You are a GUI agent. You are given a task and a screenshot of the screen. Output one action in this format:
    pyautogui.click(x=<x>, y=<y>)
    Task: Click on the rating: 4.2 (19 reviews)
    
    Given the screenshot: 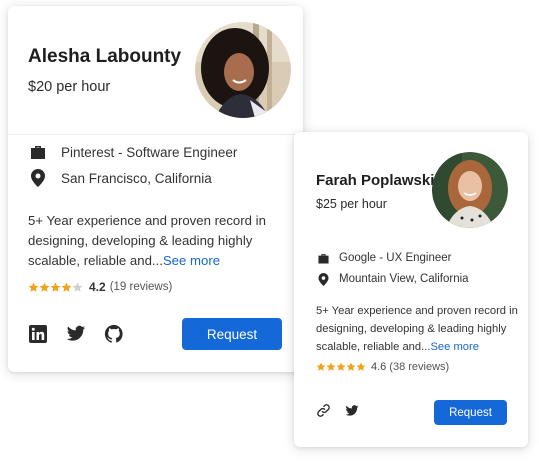 What is the action you would take?
    pyautogui.click(x=100, y=287)
    